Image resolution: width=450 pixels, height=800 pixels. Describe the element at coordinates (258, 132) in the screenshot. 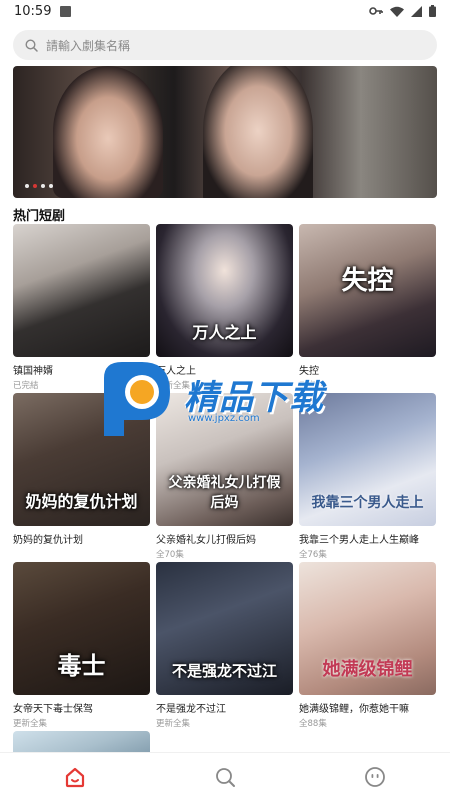

I see `banner-image-person-right` at that location.